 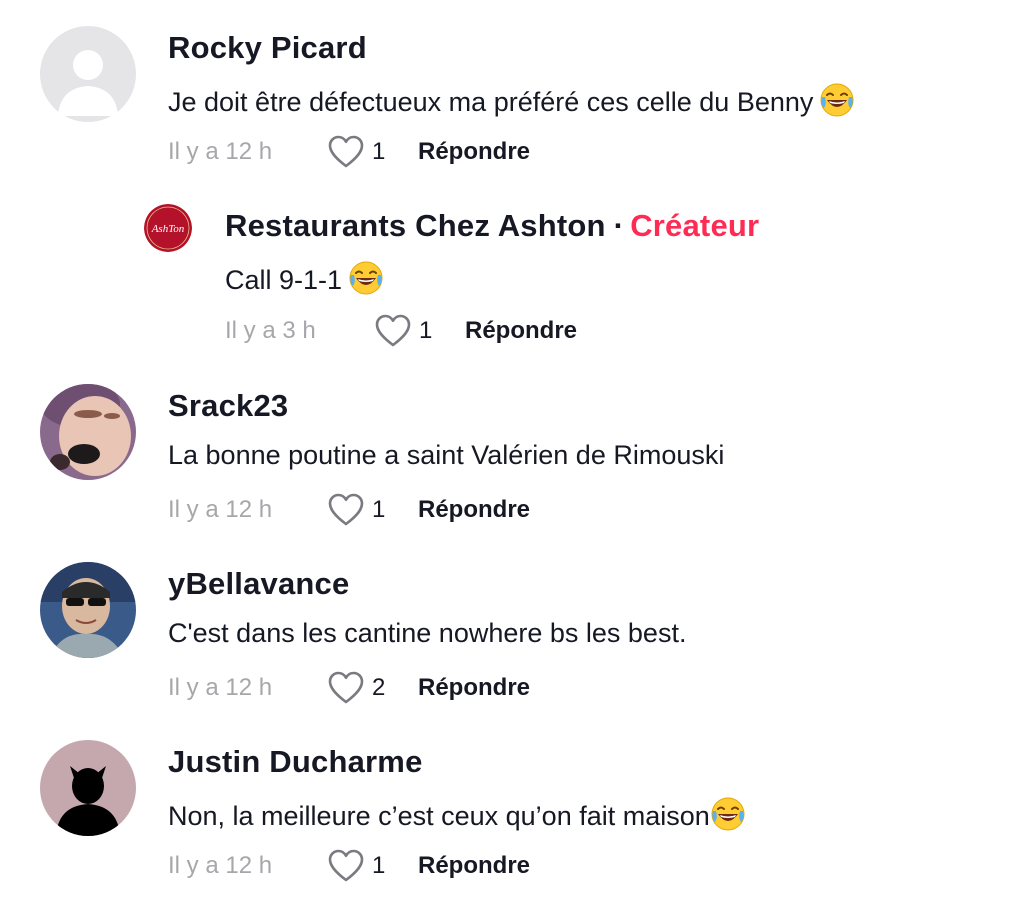 I want to click on default-avatar, so click(x=88, y=74).